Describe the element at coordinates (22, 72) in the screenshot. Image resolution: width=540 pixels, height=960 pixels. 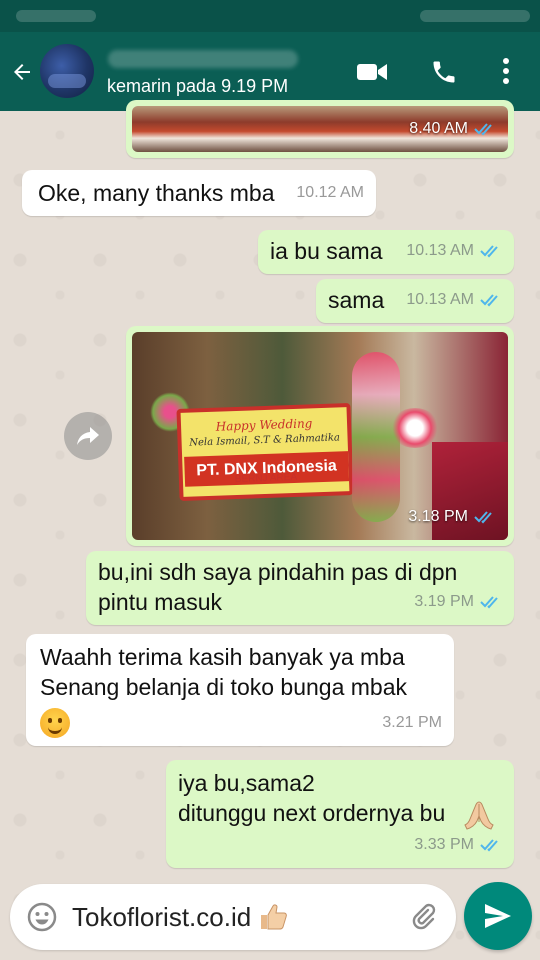
I see `back-arrow-icon` at that location.